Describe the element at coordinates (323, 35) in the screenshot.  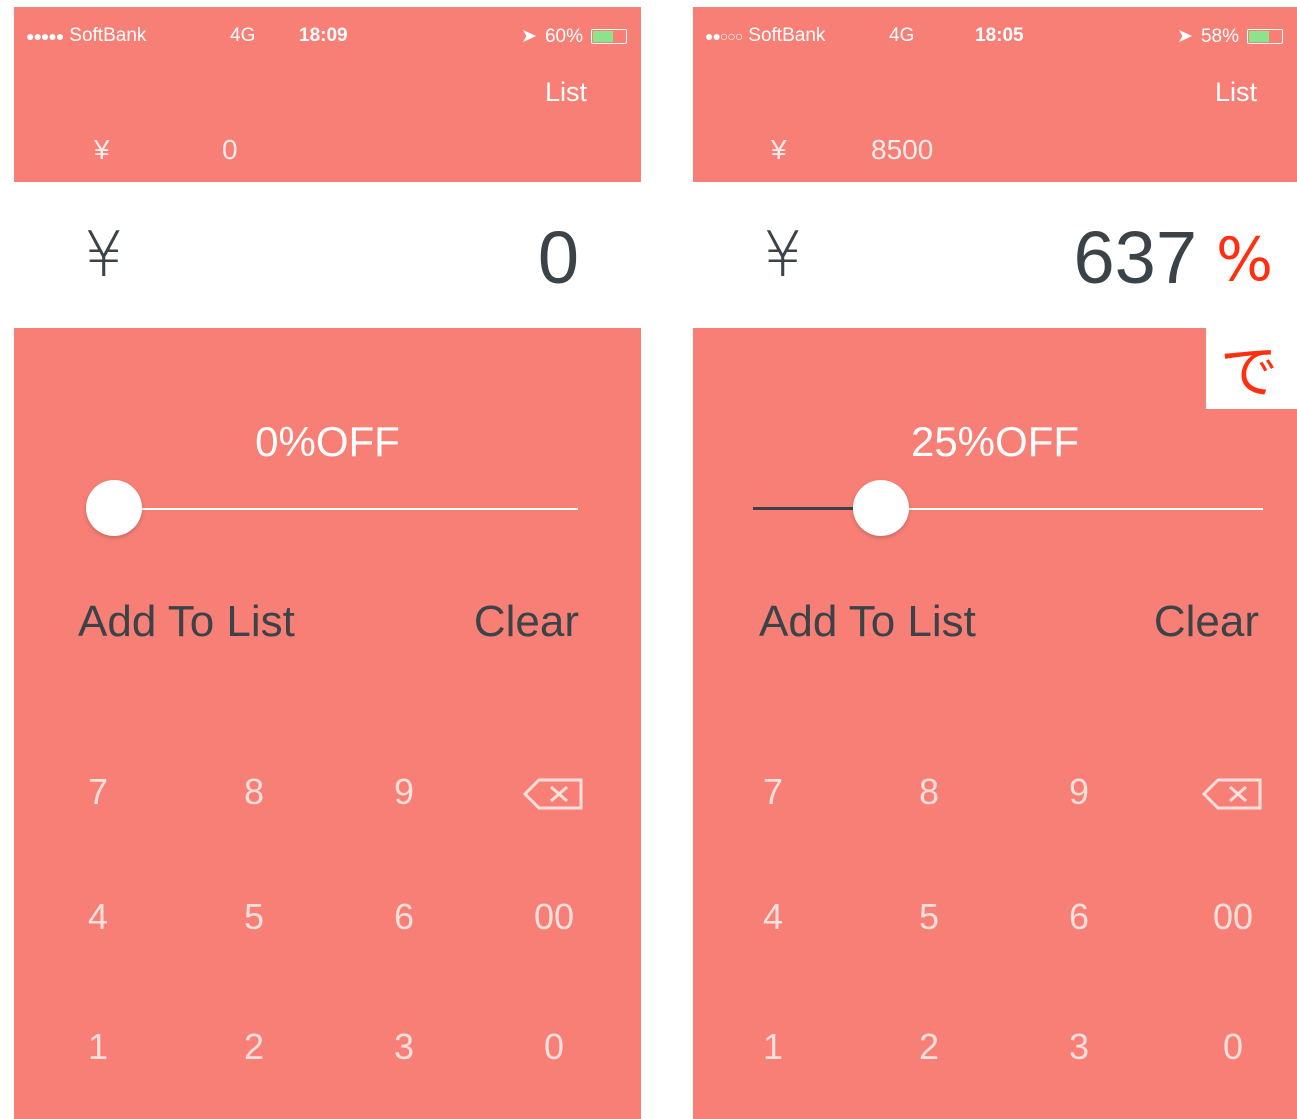
I see `status-time: 18:09` at that location.